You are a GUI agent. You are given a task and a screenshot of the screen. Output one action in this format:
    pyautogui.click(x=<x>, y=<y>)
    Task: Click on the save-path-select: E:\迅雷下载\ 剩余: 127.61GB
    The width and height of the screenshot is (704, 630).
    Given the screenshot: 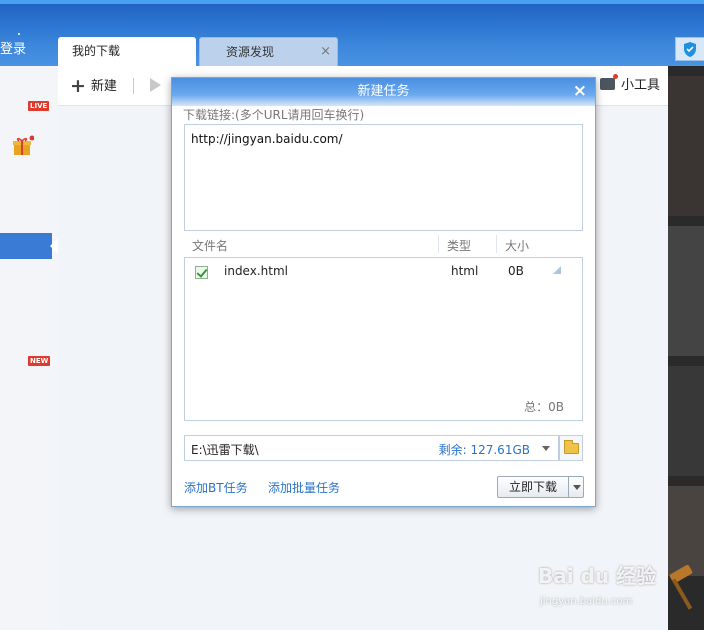 What is the action you would take?
    pyautogui.click(x=371, y=448)
    